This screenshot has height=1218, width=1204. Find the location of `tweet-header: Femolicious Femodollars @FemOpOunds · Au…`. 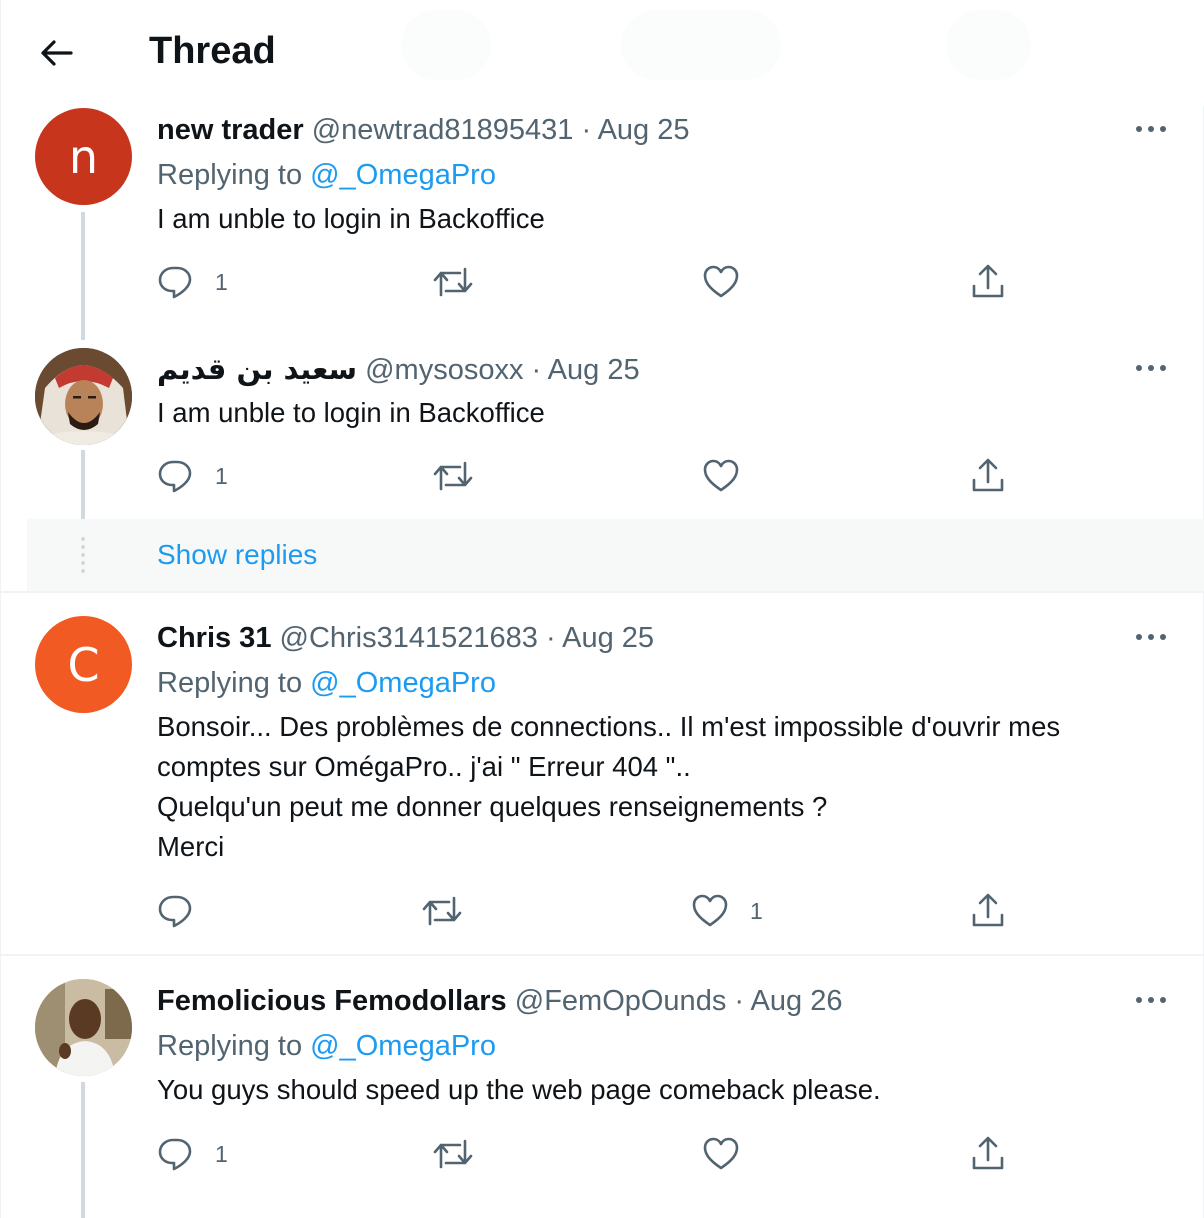

tweet-header: Femolicious Femodollars @FemOpOunds · Au… is located at coordinates (499, 1001).